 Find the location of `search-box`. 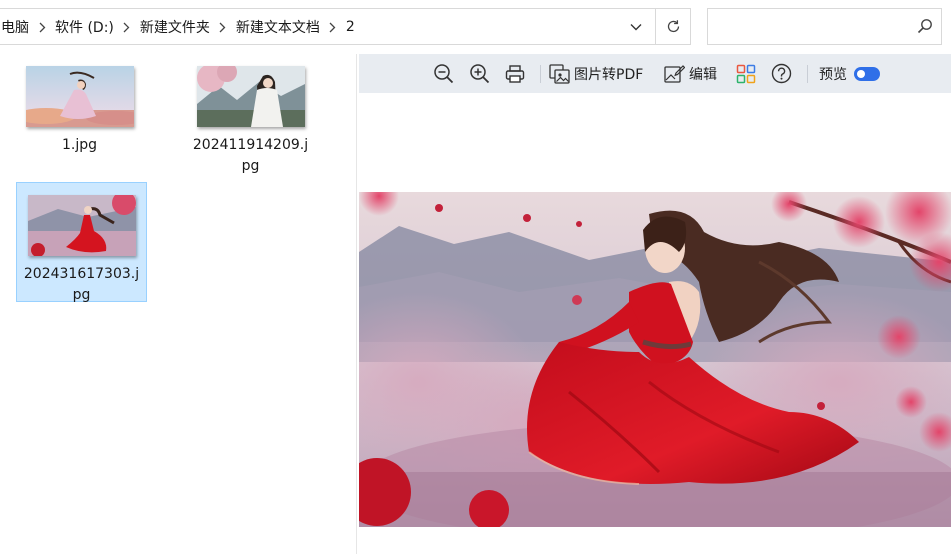

search-box is located at coordinates (824, 26).